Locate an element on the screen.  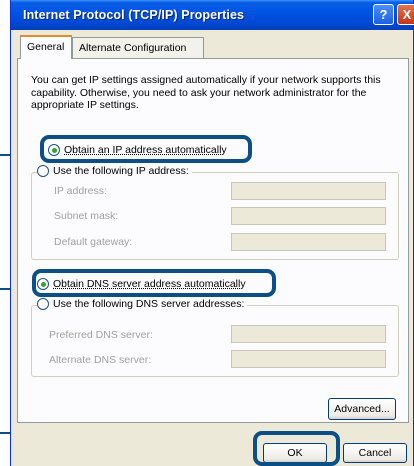
use-following-dns-radio: Use the following DNS server addresses: is located at coordinates (142, 304).